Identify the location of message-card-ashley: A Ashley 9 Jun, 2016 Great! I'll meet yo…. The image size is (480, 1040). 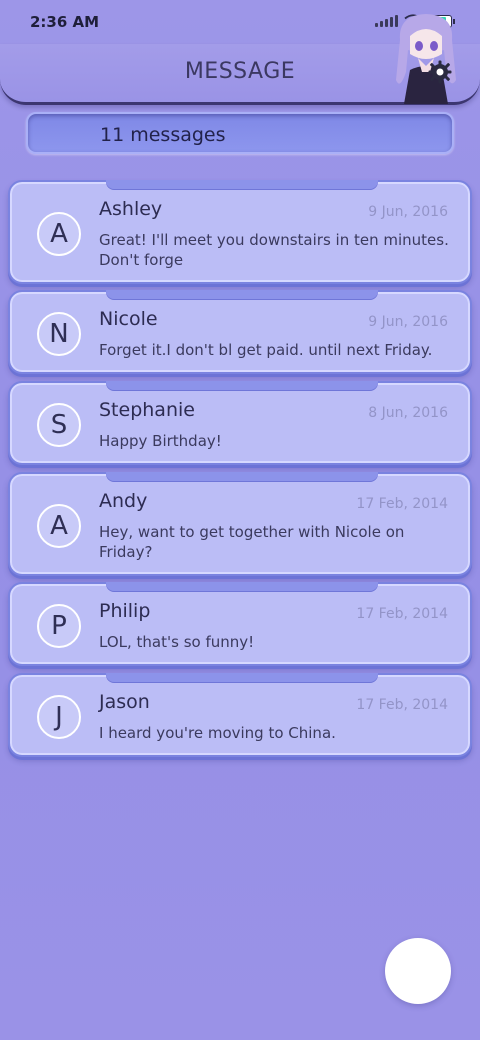
(240, 232).